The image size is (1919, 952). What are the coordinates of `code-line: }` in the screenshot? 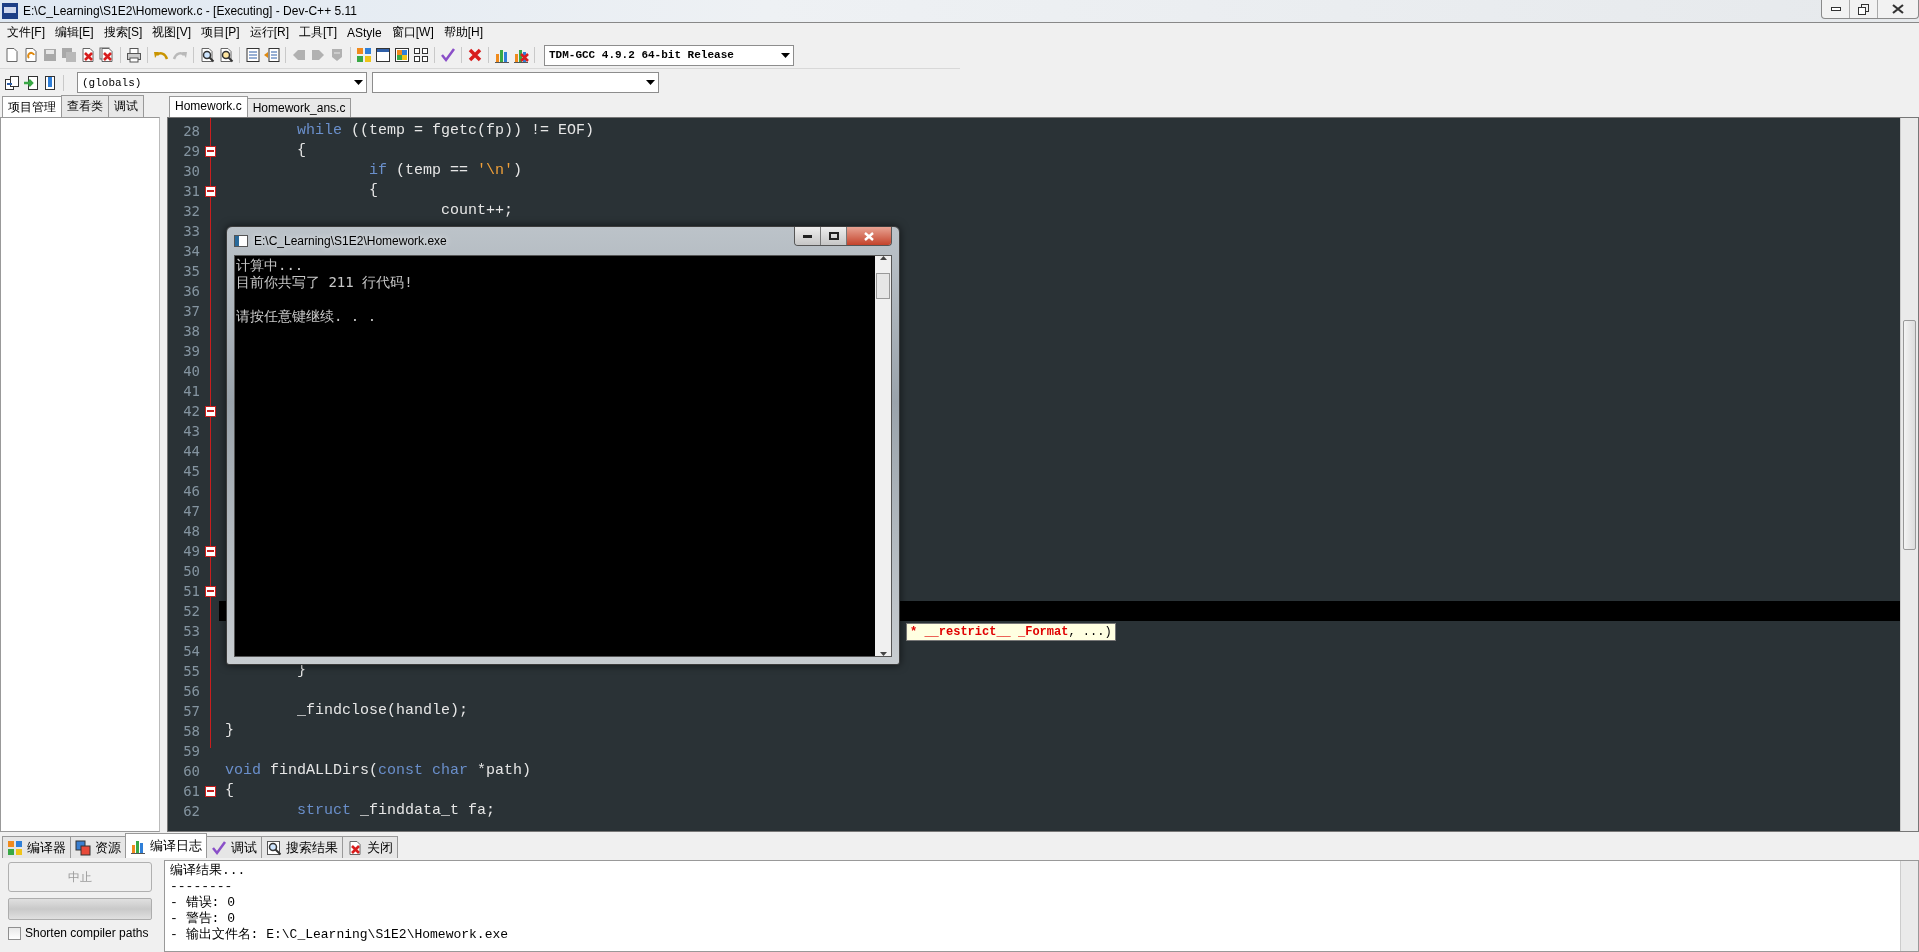 It's located at (229, 731).